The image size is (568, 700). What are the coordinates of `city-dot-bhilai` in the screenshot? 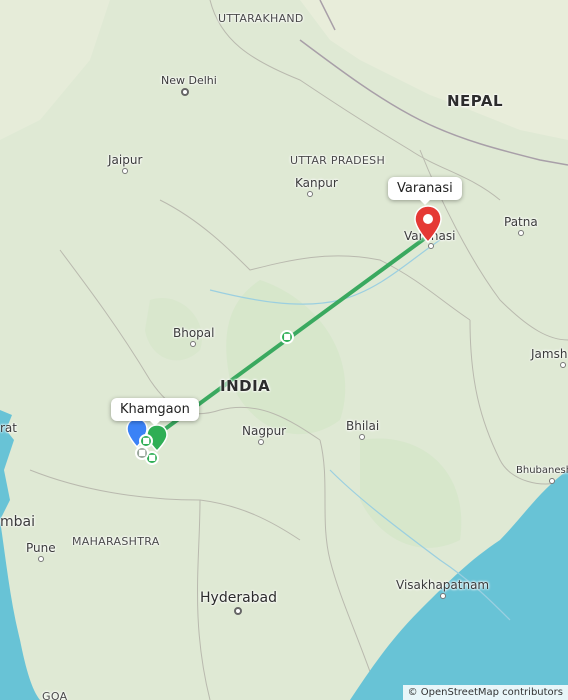 It's located at (362, 437).